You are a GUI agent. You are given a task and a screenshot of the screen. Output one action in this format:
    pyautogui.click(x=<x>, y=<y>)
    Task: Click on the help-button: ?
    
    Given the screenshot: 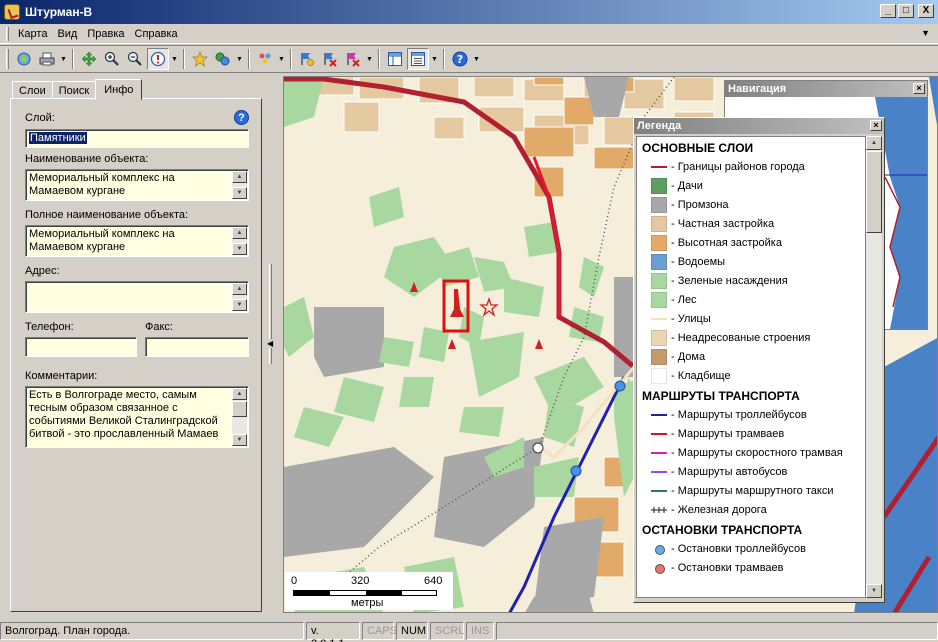 What is the action you would take?
    pyautogui.click(x=460, y=59)
    